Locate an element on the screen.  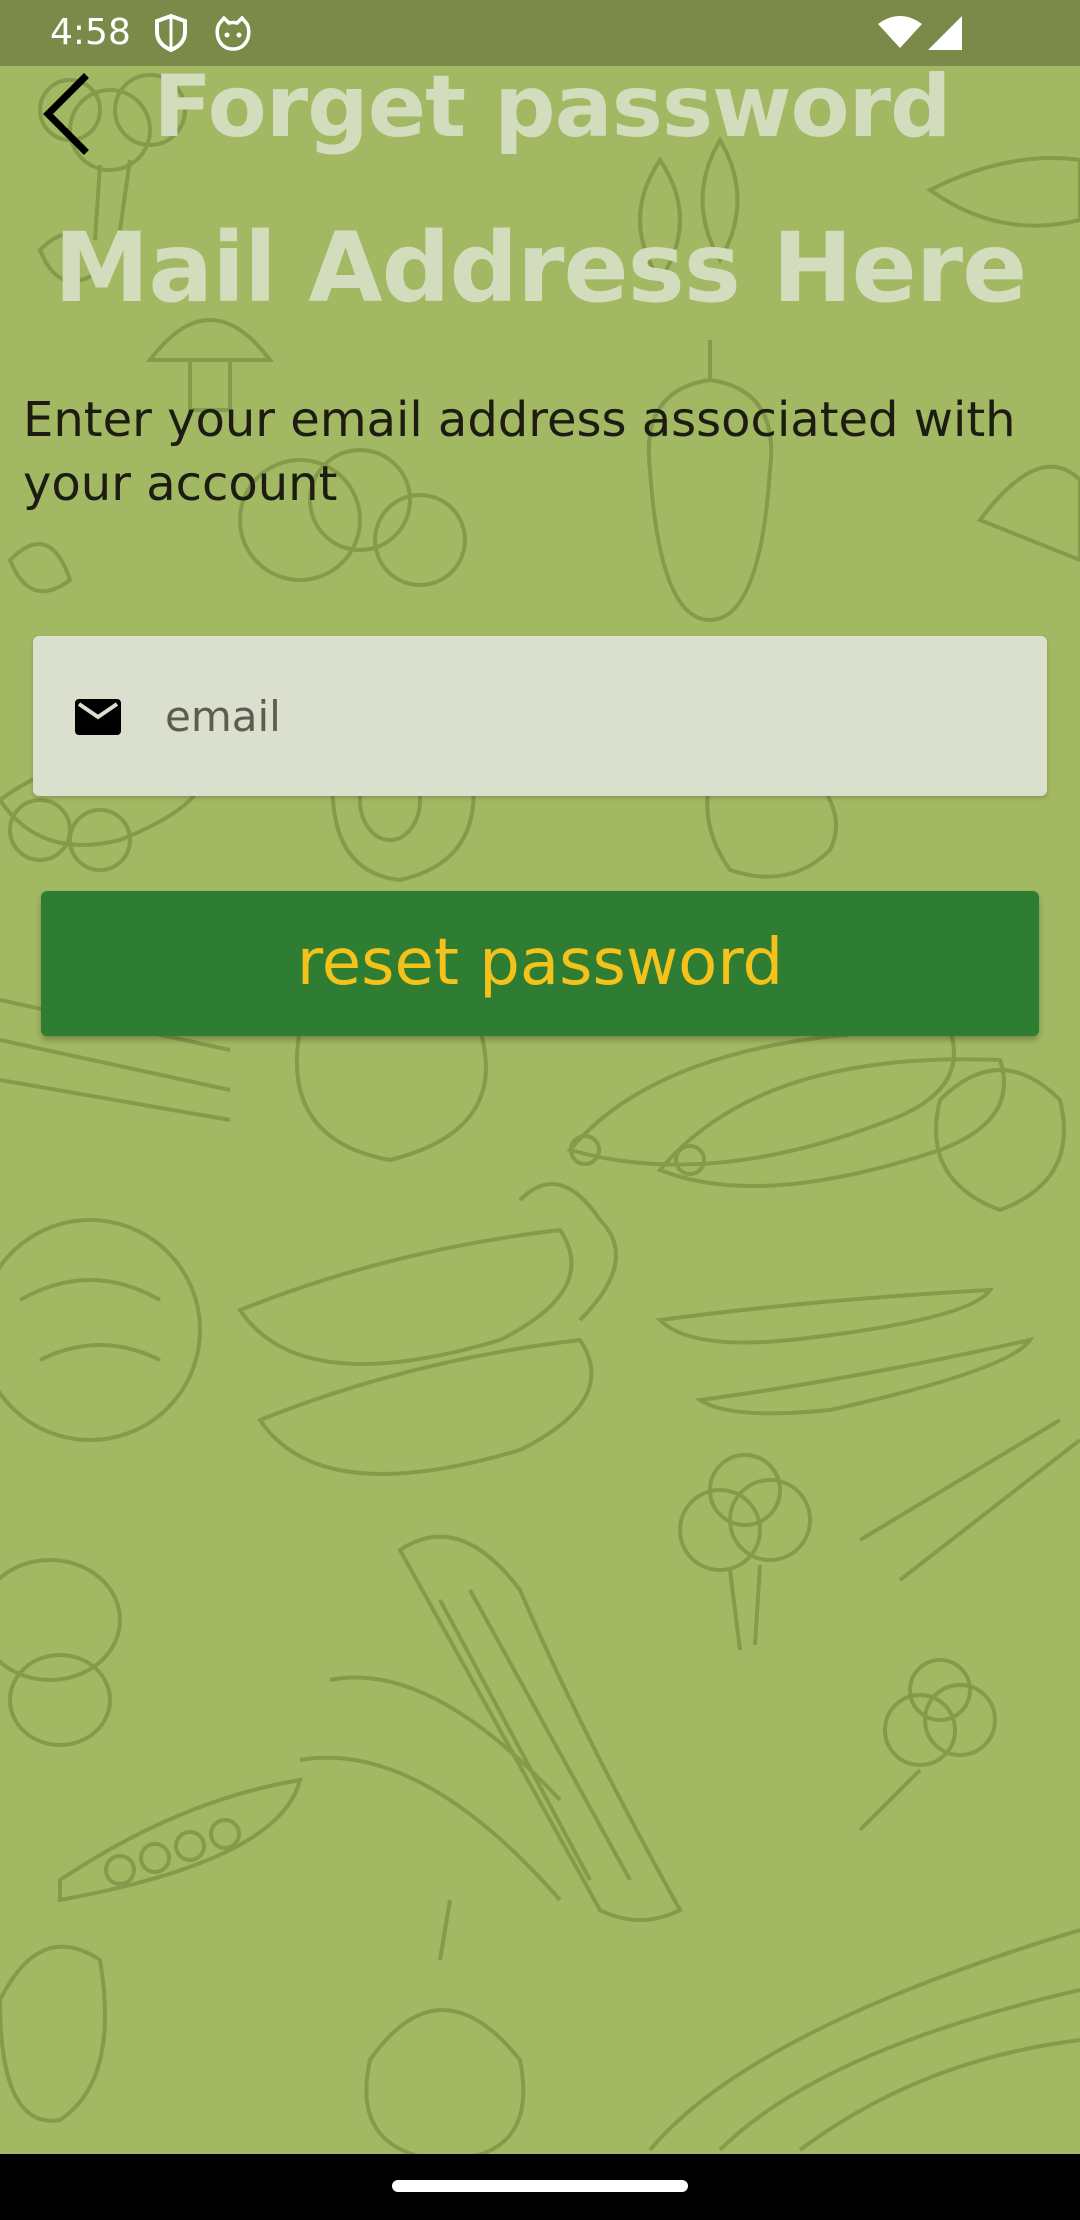
navigation-bar is located at coordinates (540, 2187).